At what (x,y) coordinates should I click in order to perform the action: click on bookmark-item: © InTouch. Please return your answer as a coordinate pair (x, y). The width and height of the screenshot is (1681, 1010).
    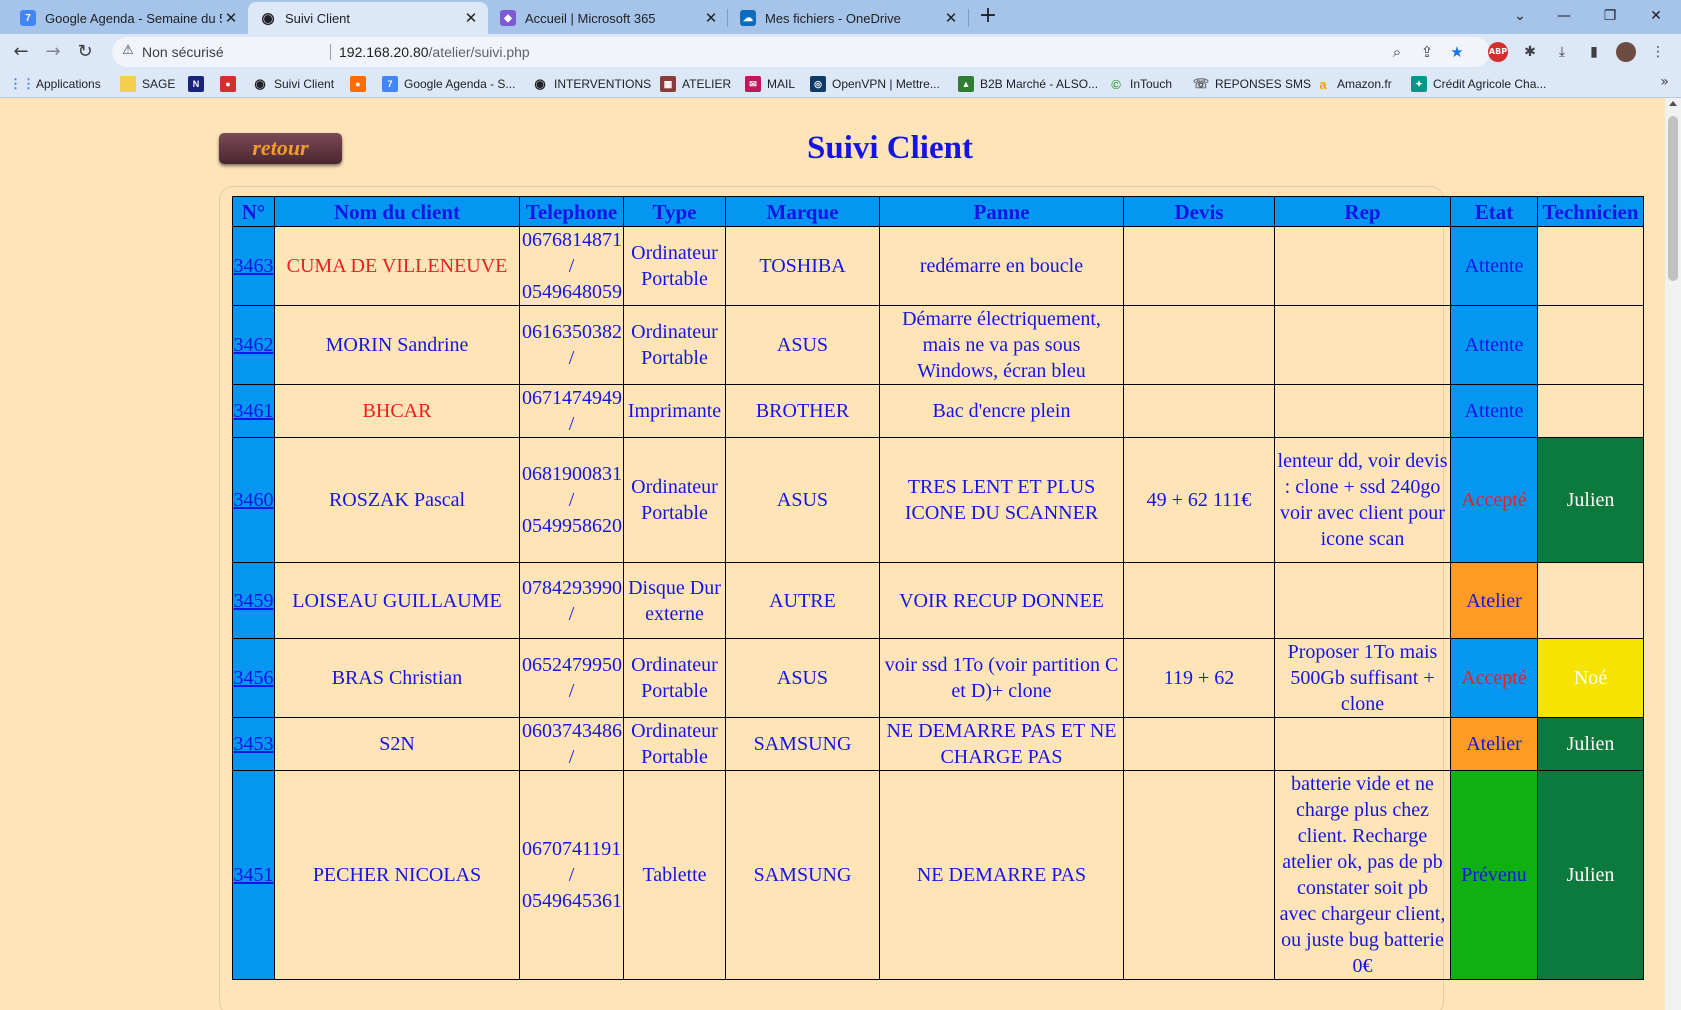
    Looking at the image, I should click on (1140, 84).